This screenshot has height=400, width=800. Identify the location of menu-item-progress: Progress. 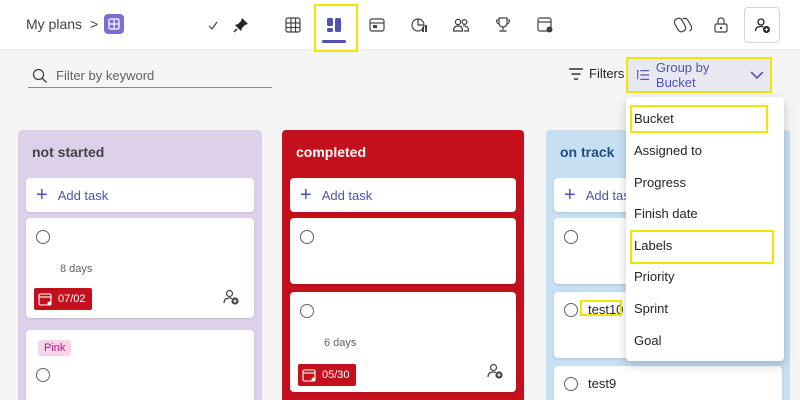
(660, 182).